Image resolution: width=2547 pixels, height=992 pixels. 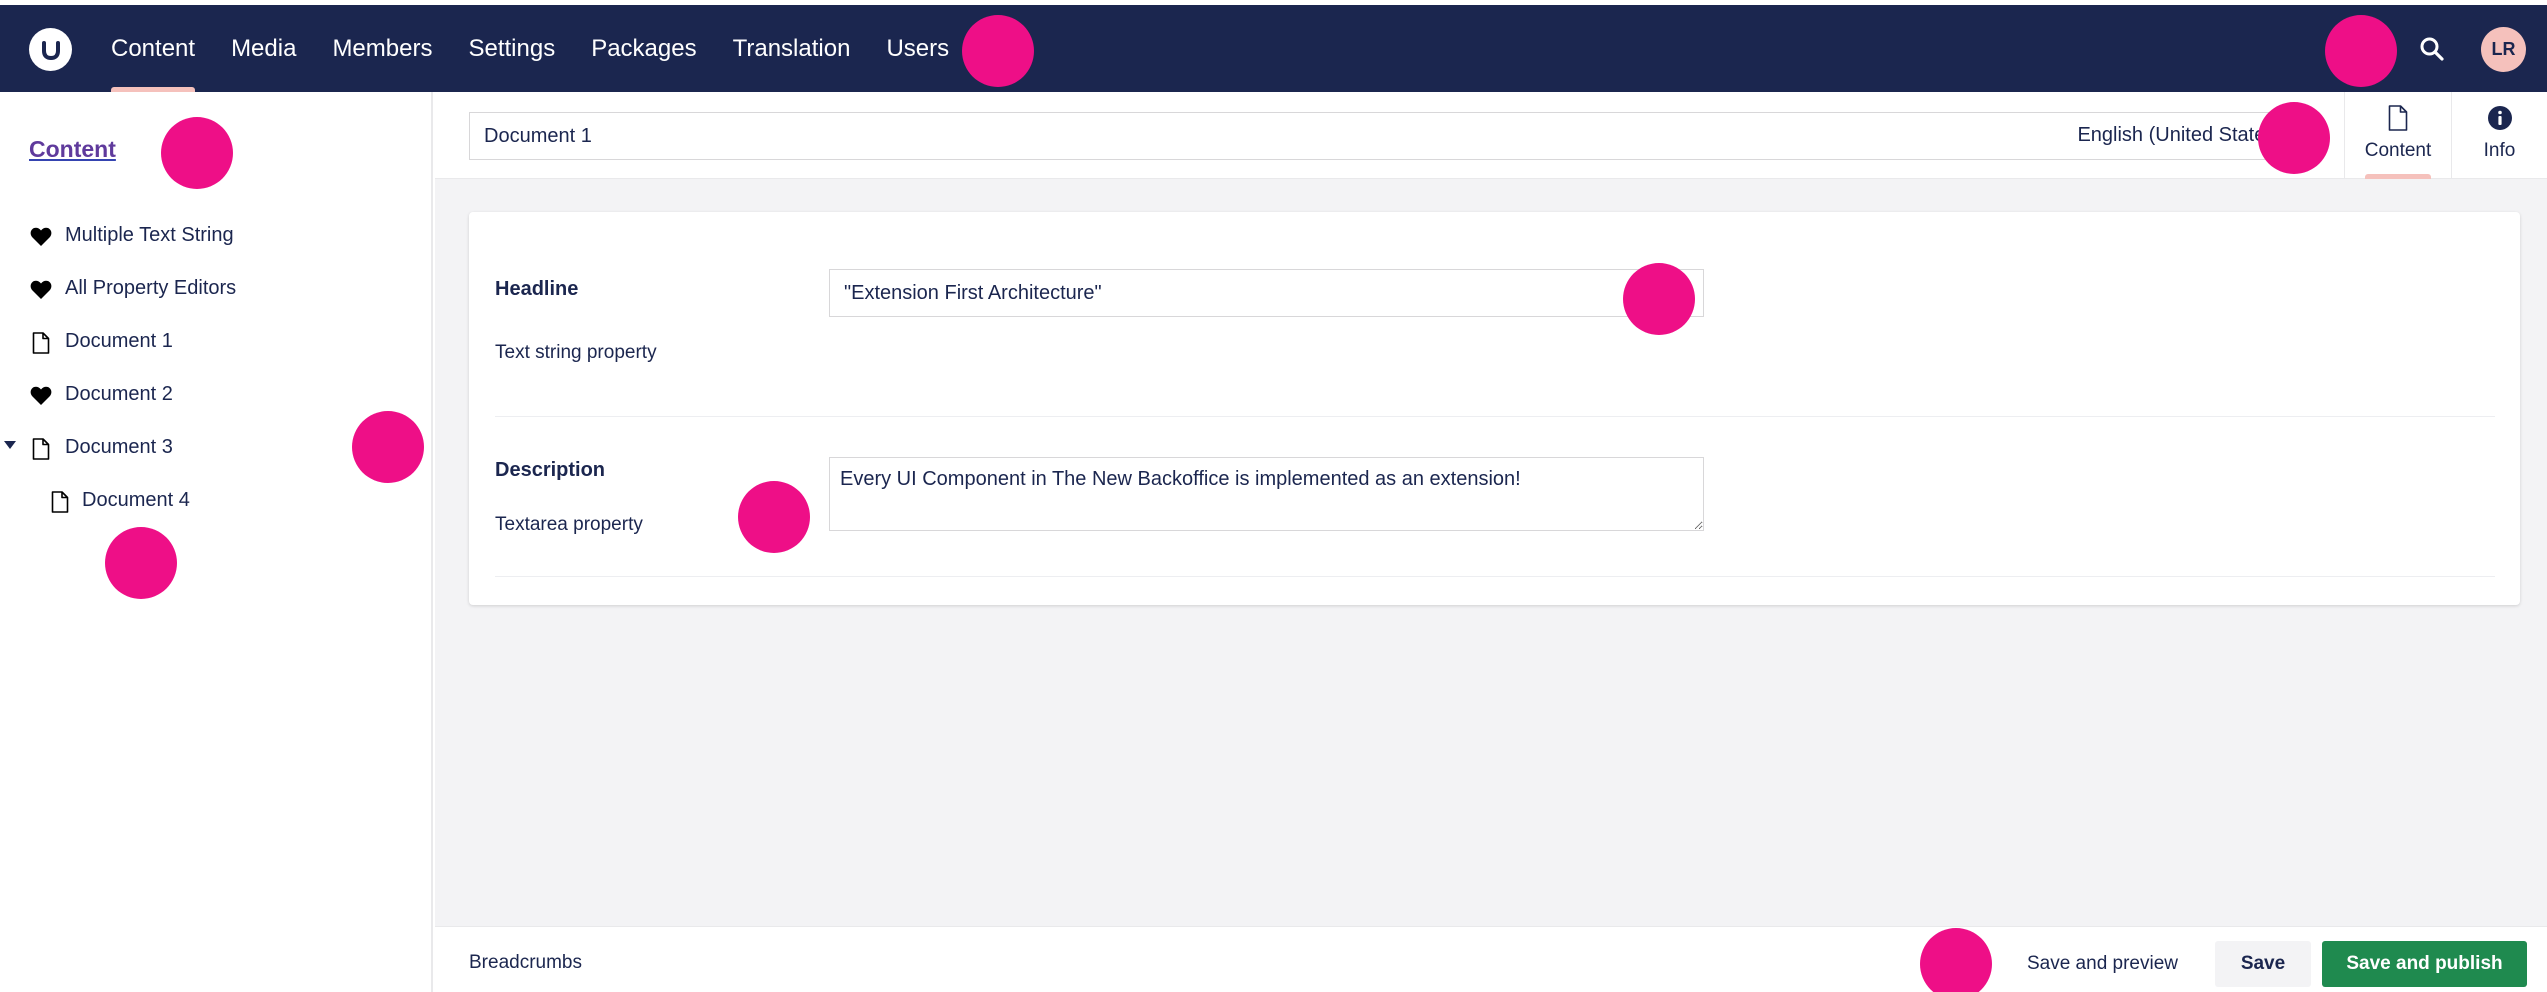 I want to click on nav-item-settings: Settings, so click(x=511, y=48).